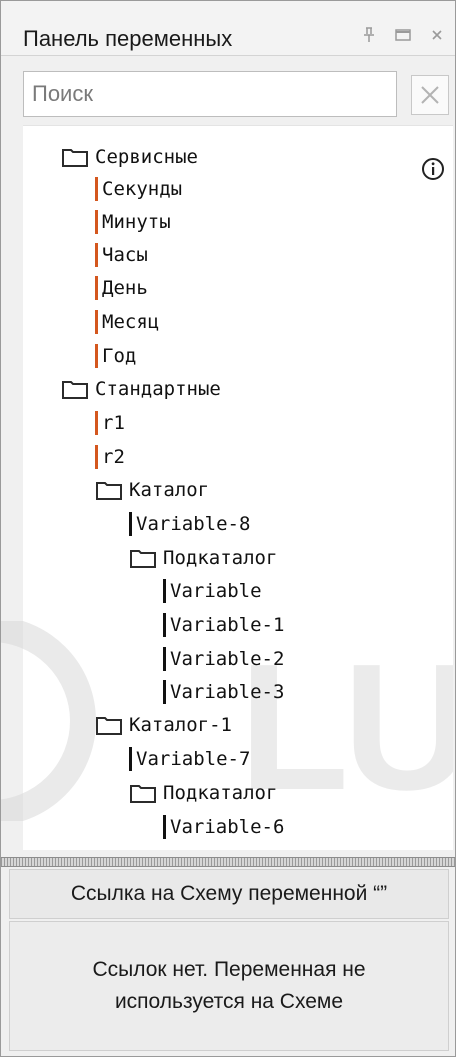 The height and width of the screenshot is (1057, 456). What do you see at coordinates (113, 423) in the screenshot?
I see `tree-node-label: r1` at bounding box center [113, 423].